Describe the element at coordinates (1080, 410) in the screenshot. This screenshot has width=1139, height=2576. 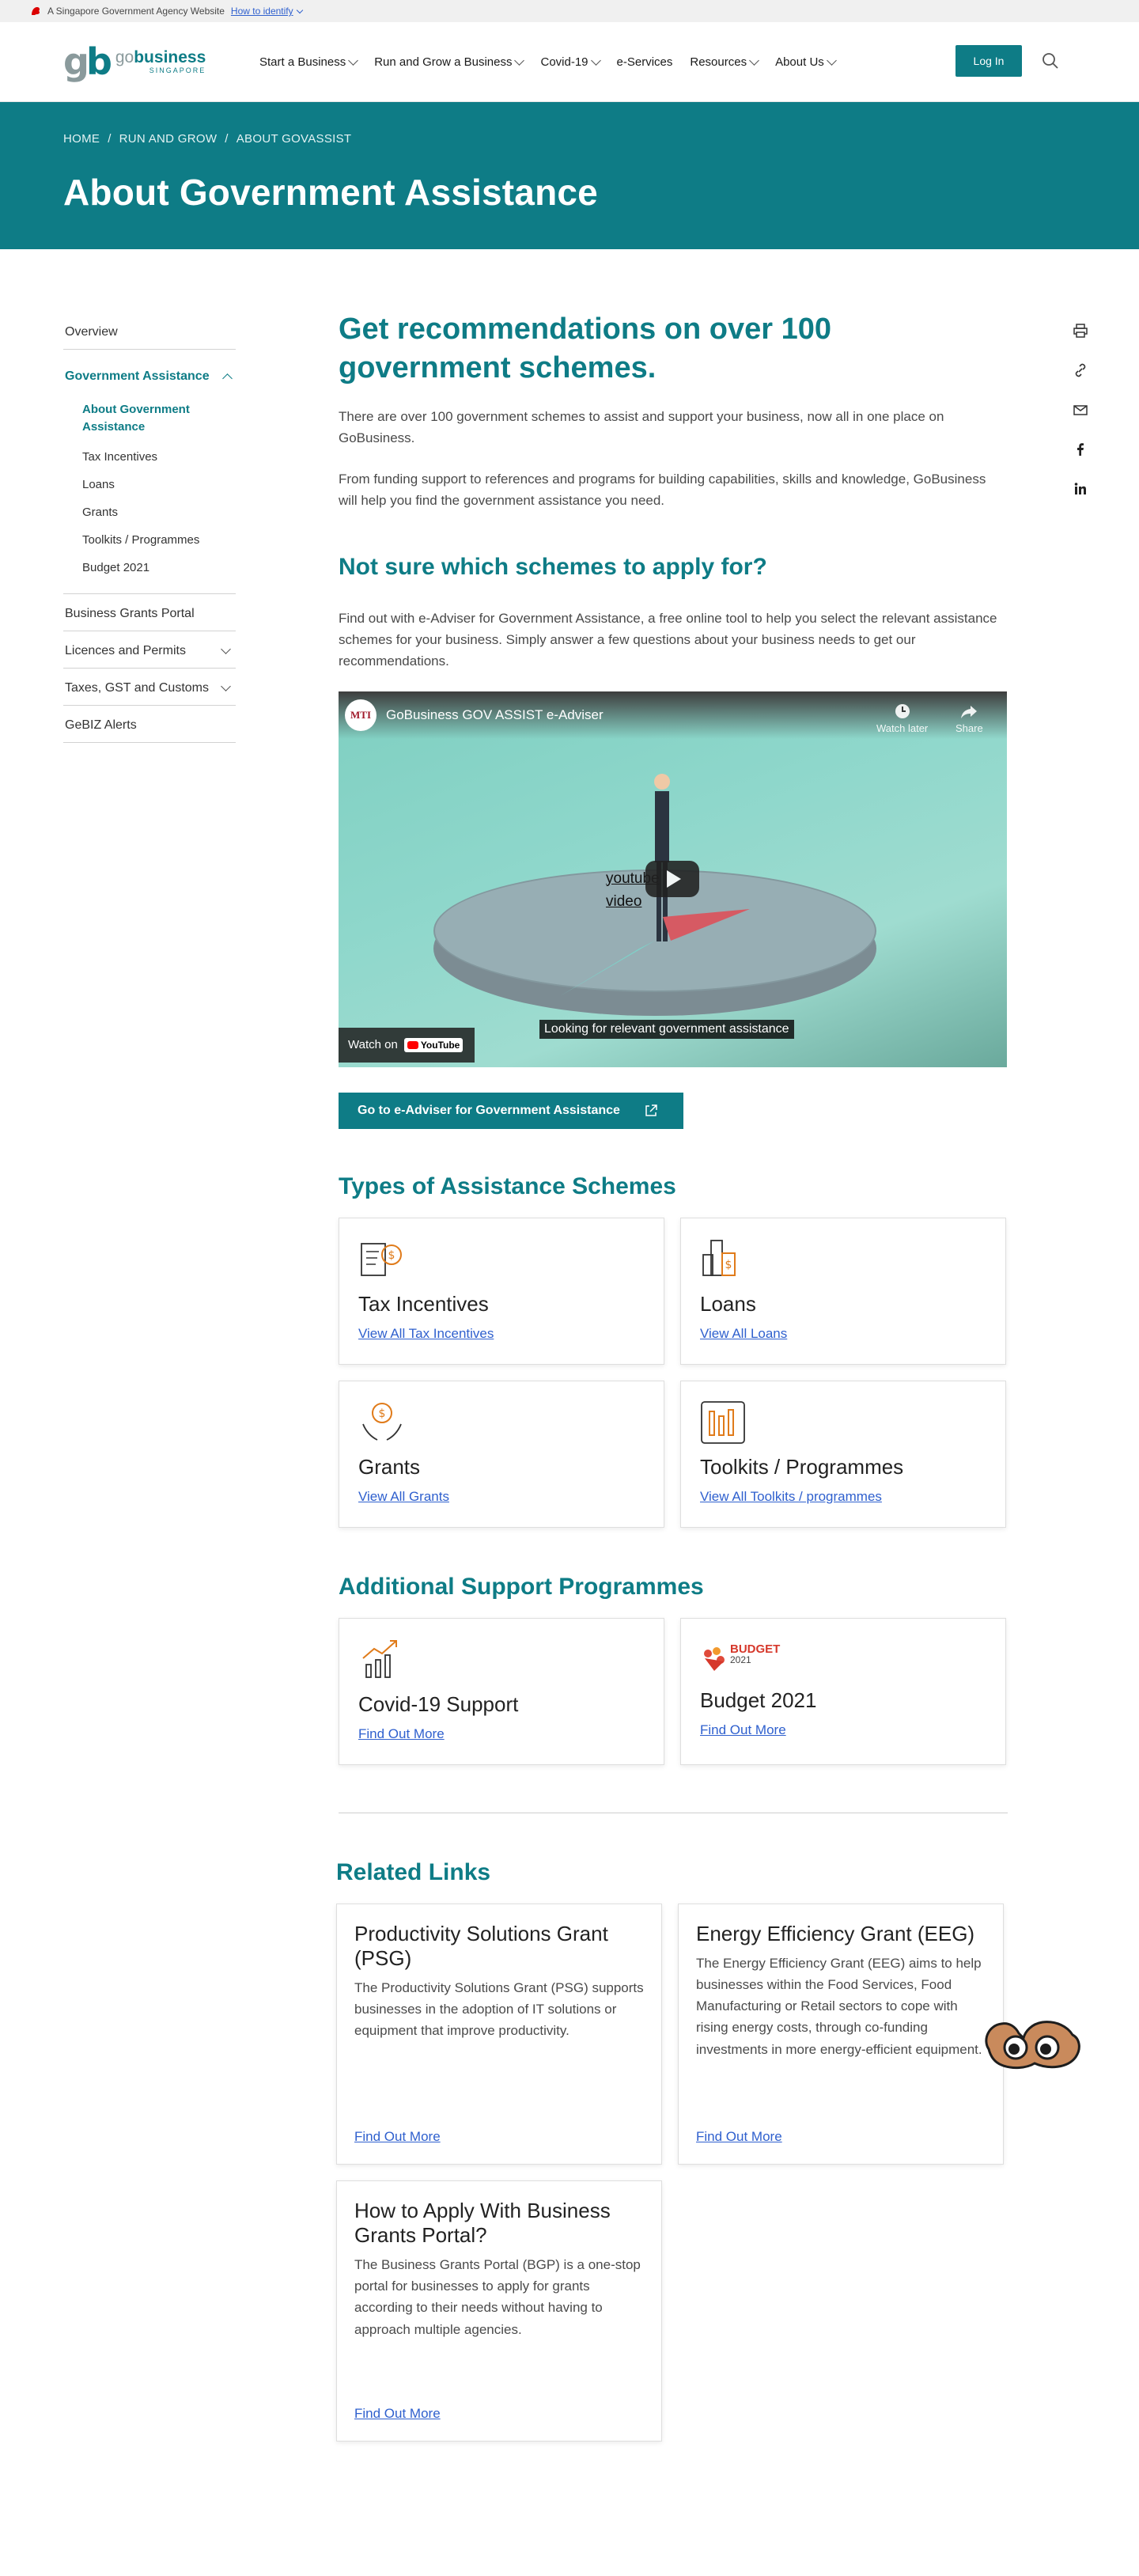
I see `email-icon` at that location.